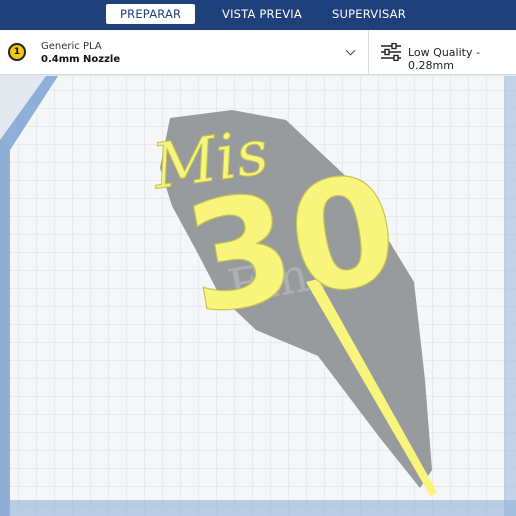 The width and height of the screenshot is (516, 516). What do you see at coordinates (350, 50) in the screenshot?
I see `chevron-down-icon` at bounding box center [350, 50].